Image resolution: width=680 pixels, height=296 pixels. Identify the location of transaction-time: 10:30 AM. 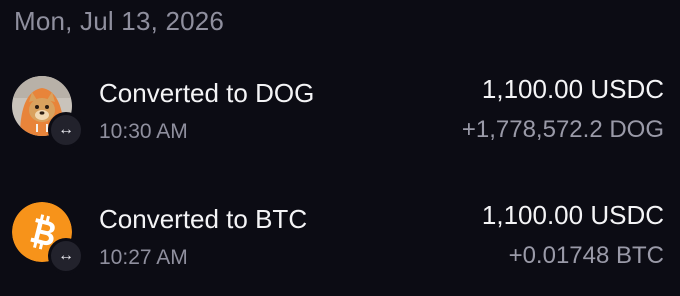
(143, 131).